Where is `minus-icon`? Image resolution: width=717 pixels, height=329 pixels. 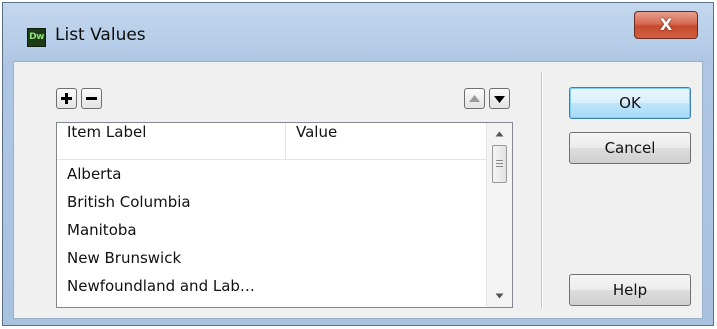
minus-icon is located at coordinates (91, 98).